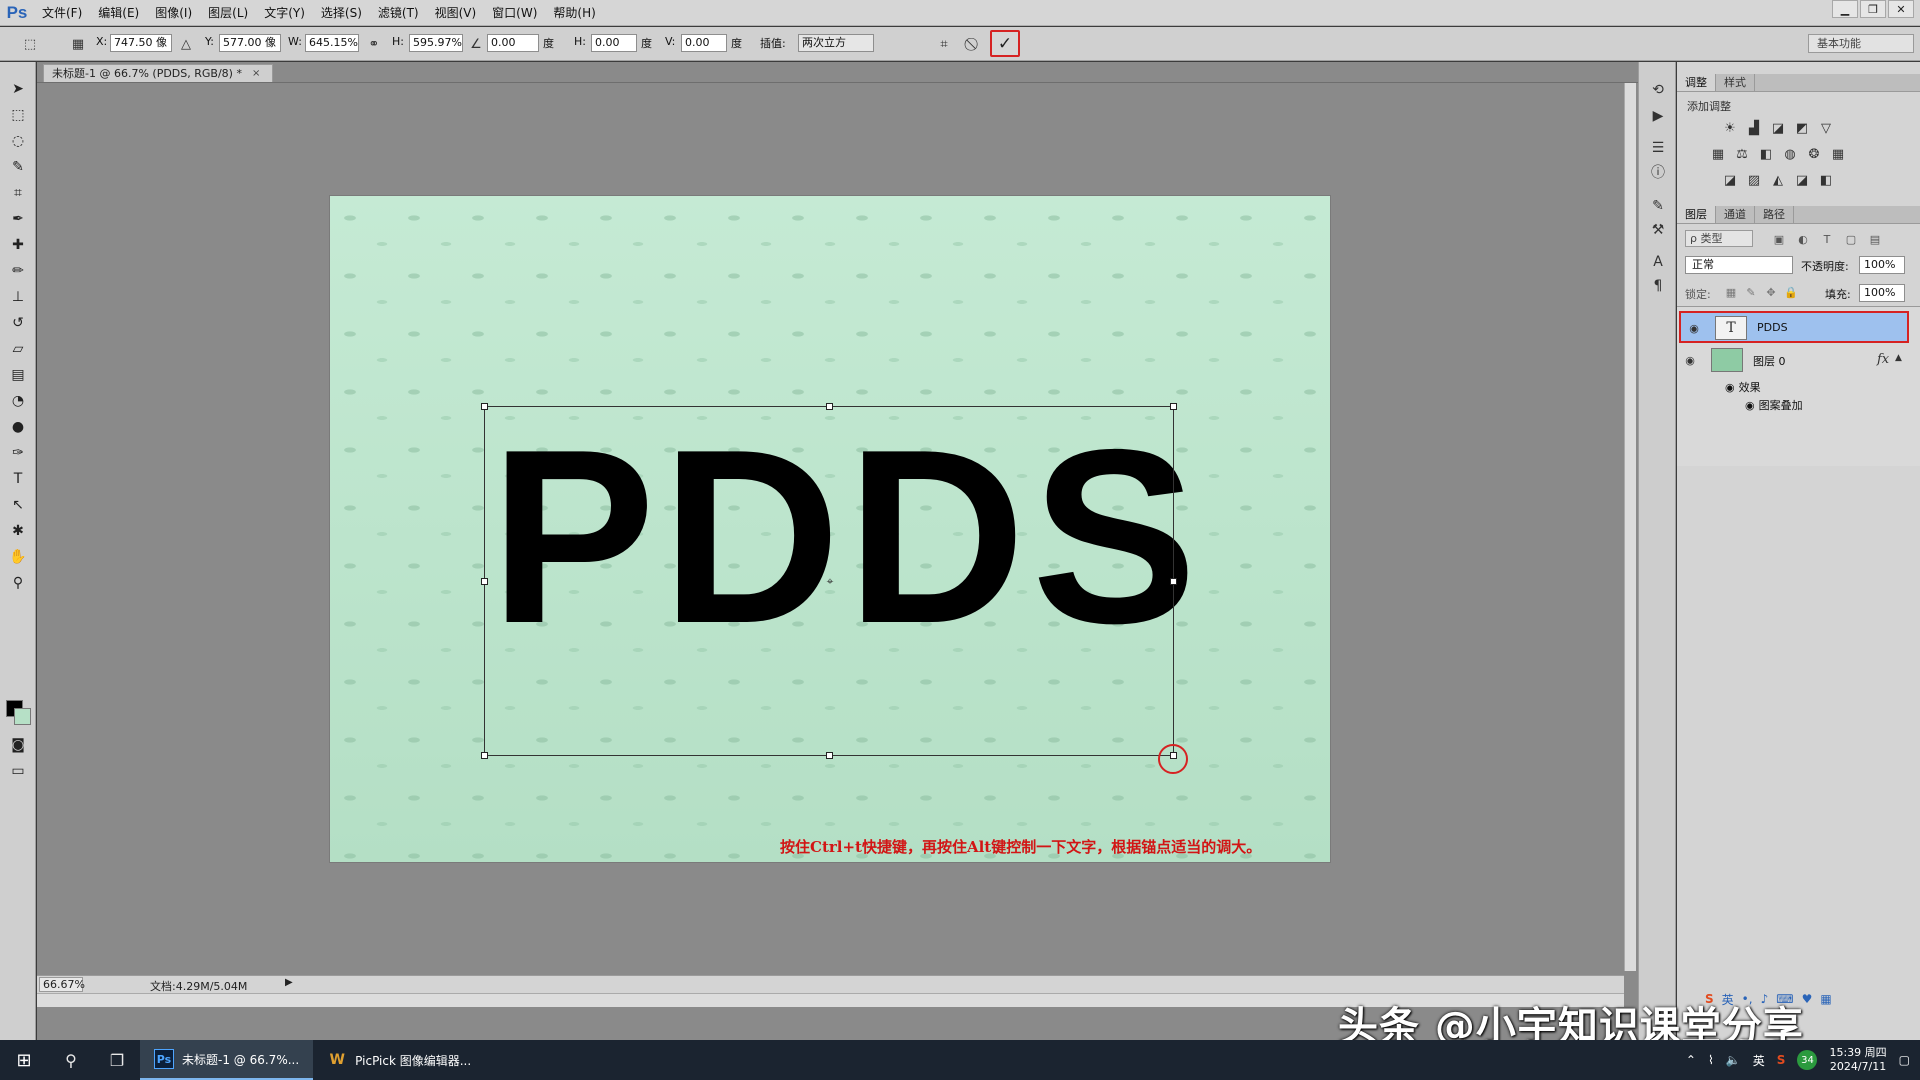  I want to click on menu-view: 视图(V), so click(456, 13).